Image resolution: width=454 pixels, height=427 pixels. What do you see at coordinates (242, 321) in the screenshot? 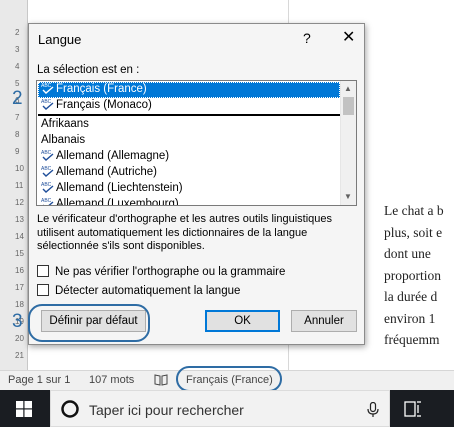
I see `ok-button: OK` at bounding box center [242, 321].